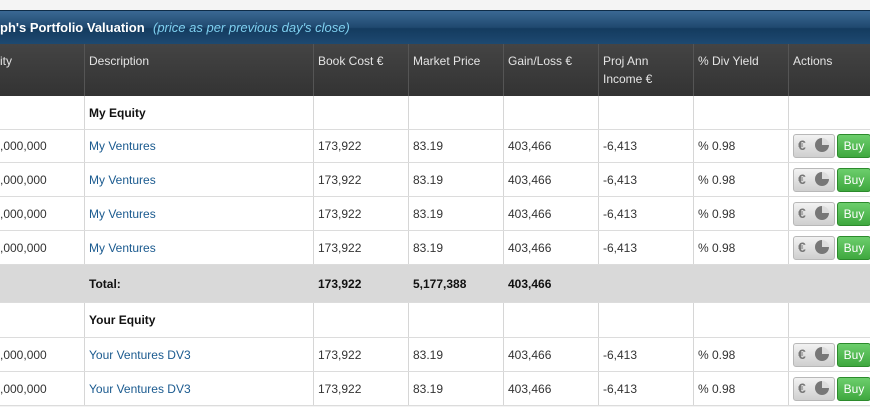 Image resolution: width=870 pixels, height=407 pixels. I want to click on col-gain-loss: Gain/Loss €, so click(540, 61).